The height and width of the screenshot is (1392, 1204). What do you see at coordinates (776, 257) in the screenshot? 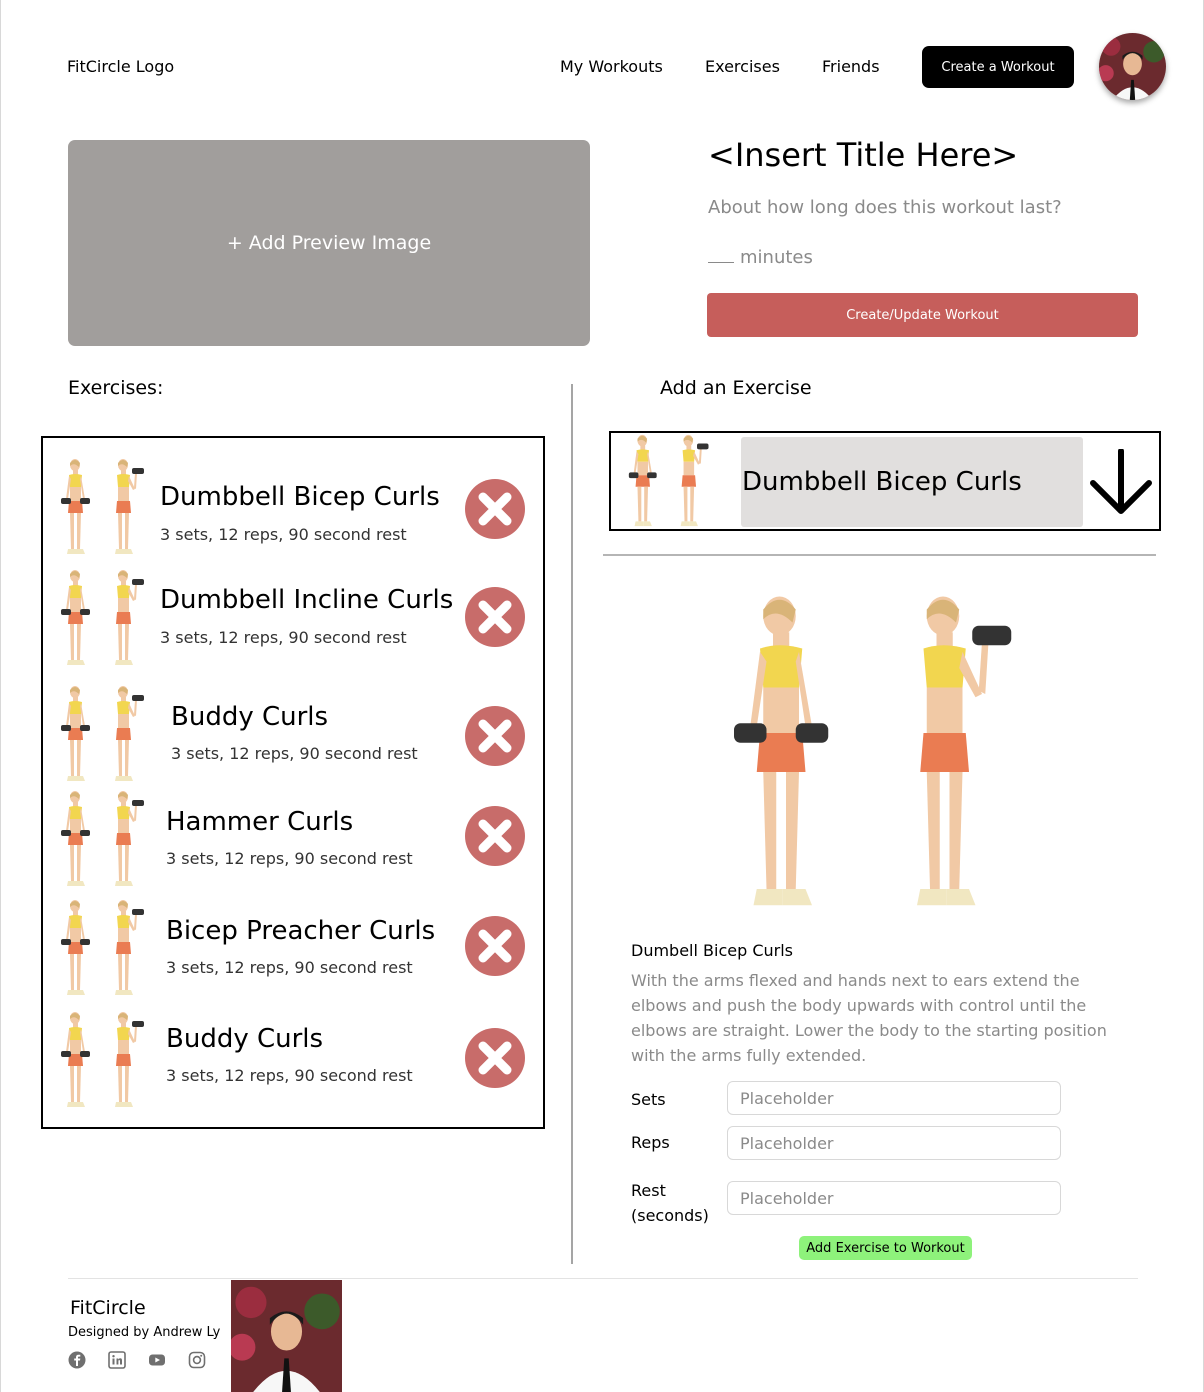
I see `minutes-label: minutes` at bounding box center [776, 257].